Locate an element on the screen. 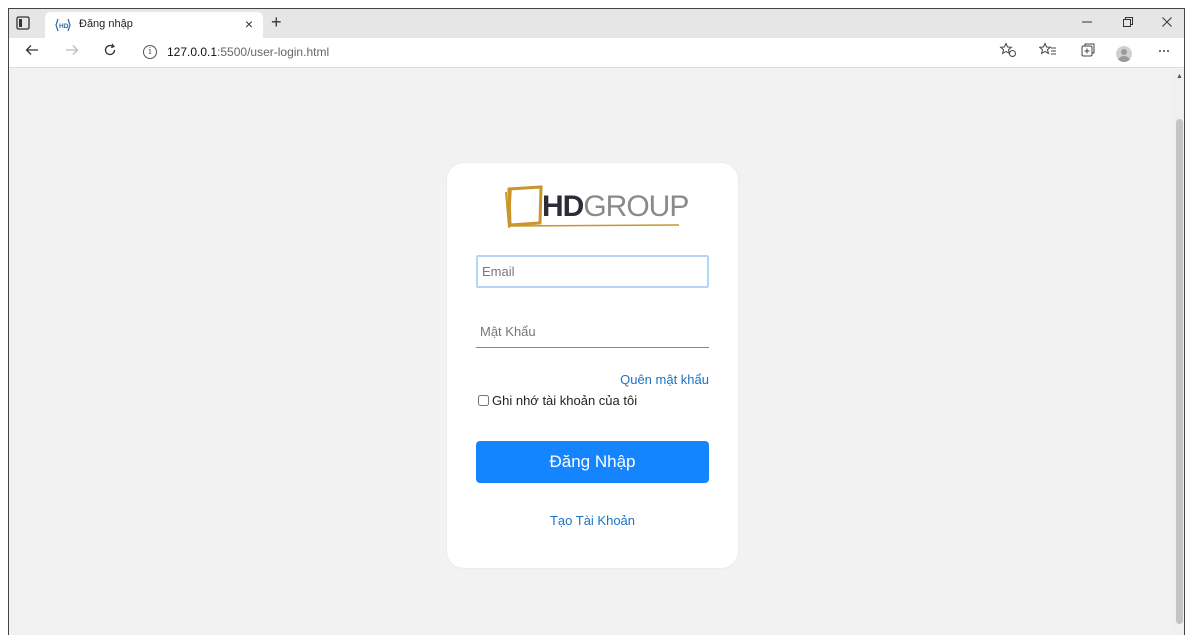  profile-avatar-icon is located at coordinates (1124, 54).